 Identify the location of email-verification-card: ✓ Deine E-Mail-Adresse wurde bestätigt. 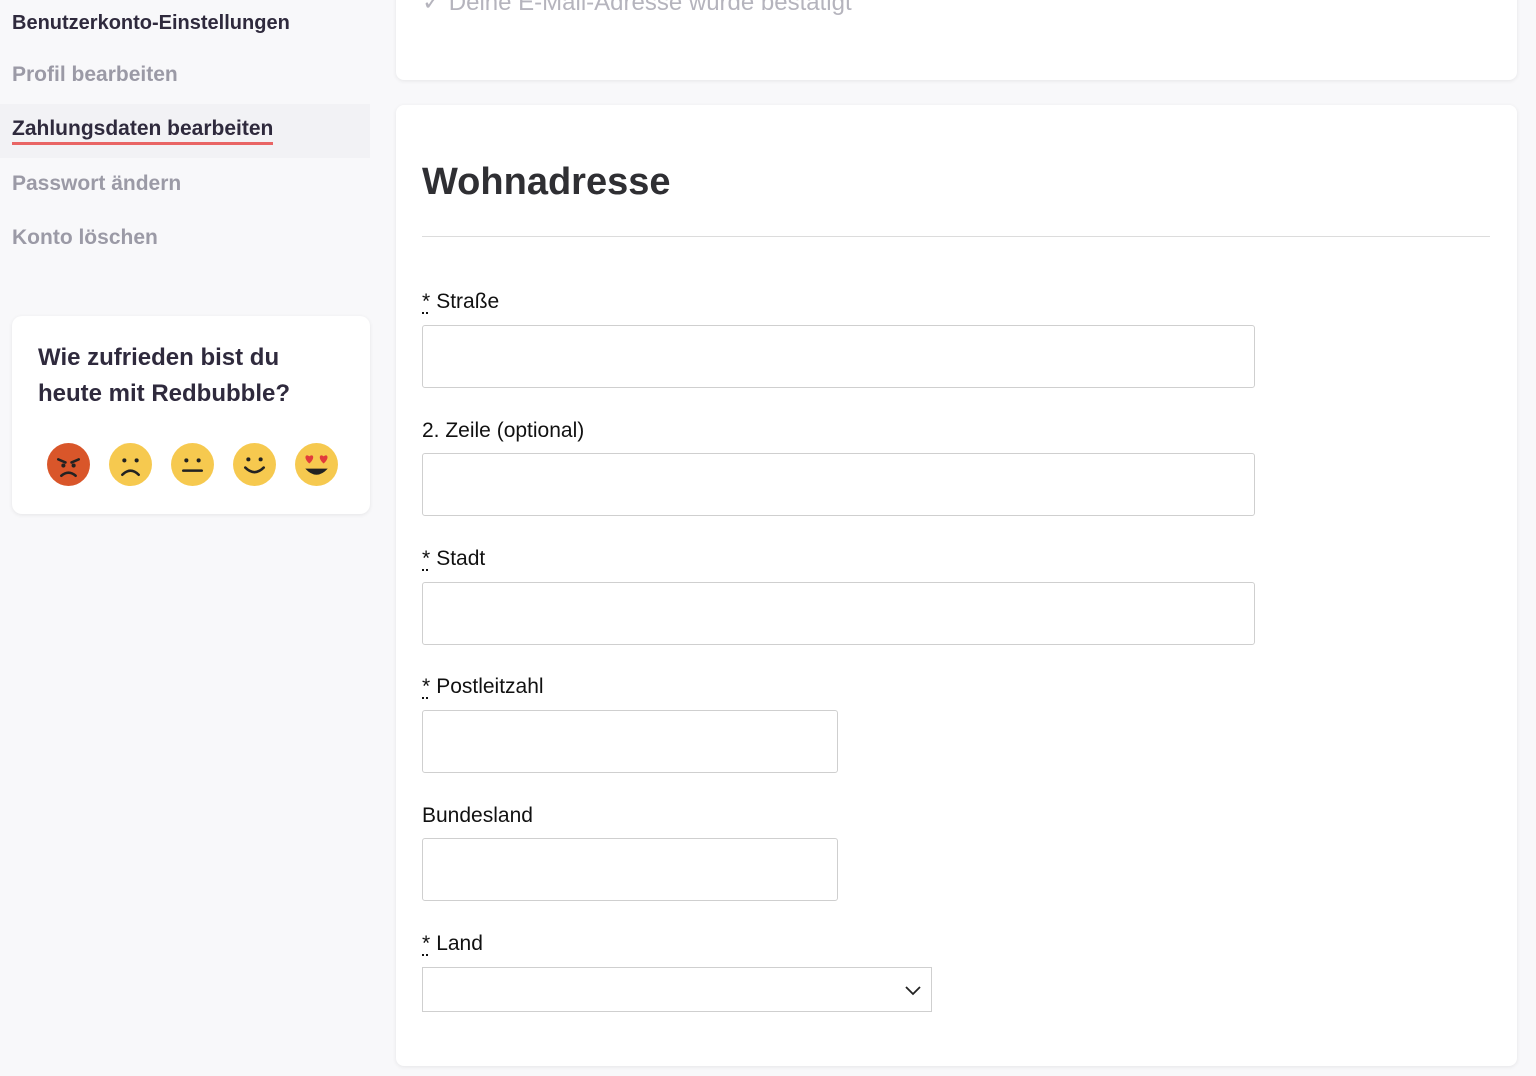
(956, 40).